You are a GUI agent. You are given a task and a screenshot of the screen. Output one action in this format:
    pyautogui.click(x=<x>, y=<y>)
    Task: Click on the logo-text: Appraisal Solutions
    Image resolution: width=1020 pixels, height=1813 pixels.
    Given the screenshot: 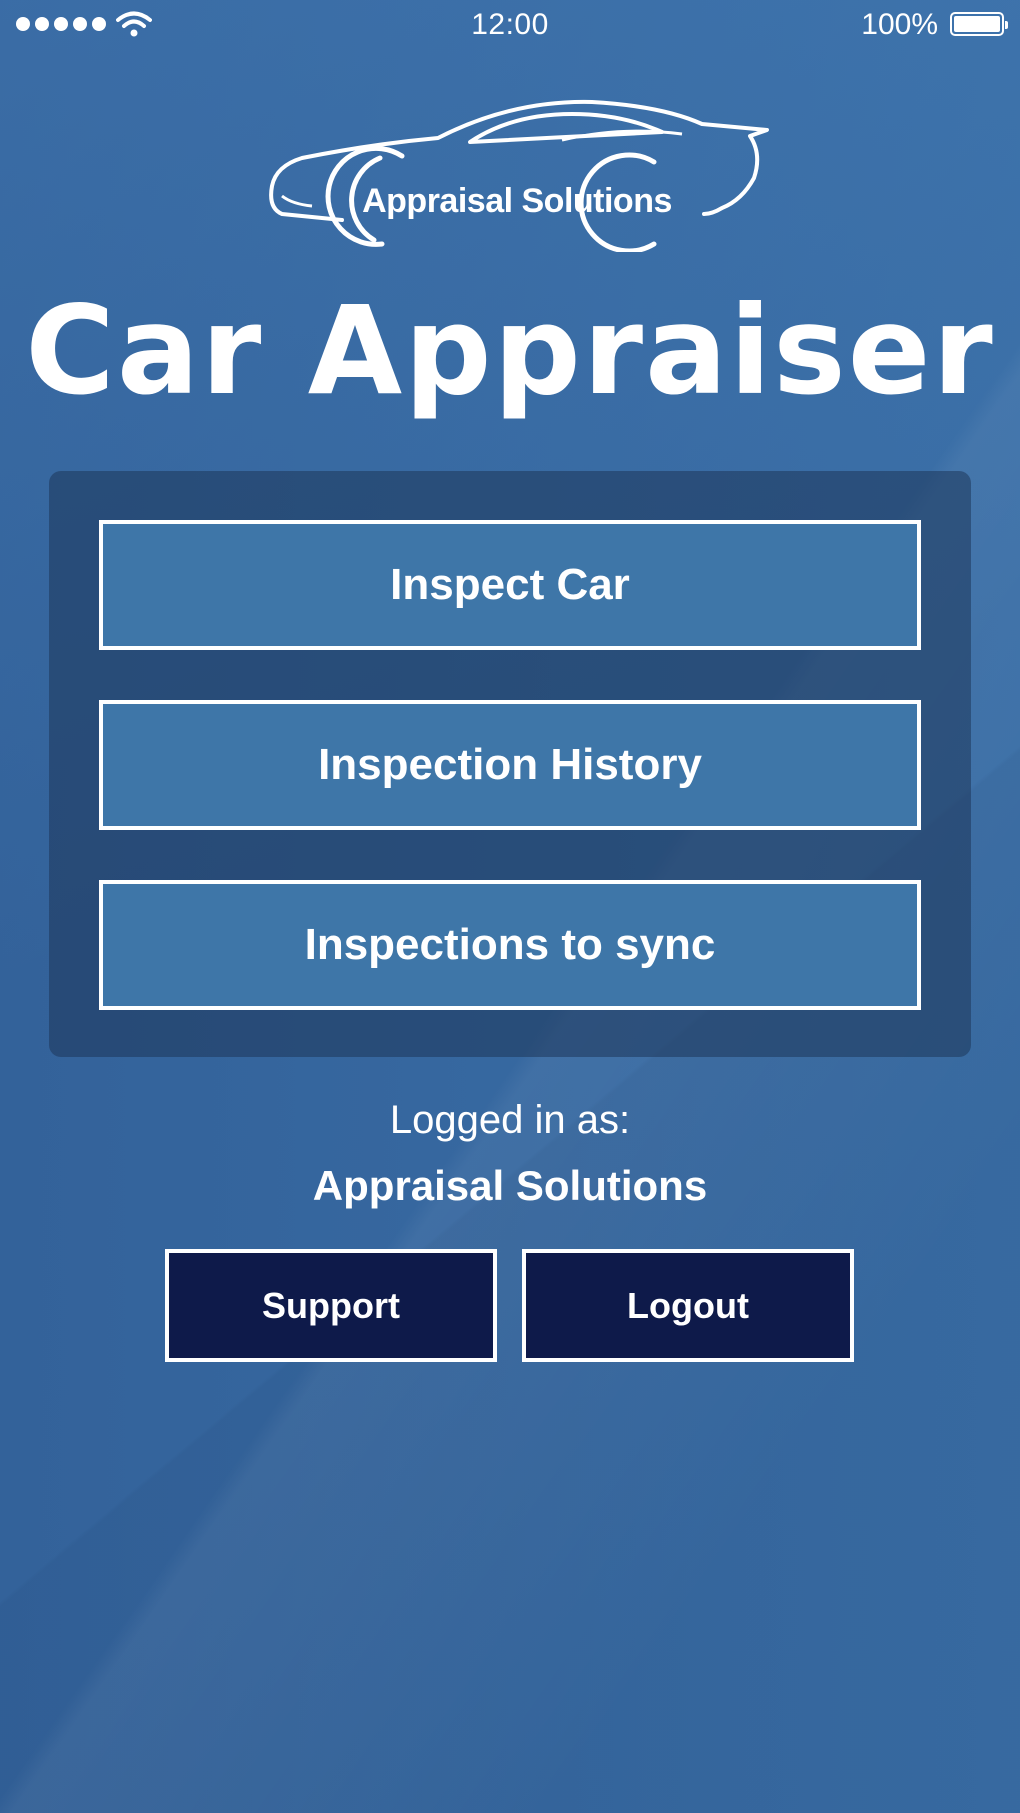 What is the action you would take?
    pyautogui.click(x=517, y=201)
    